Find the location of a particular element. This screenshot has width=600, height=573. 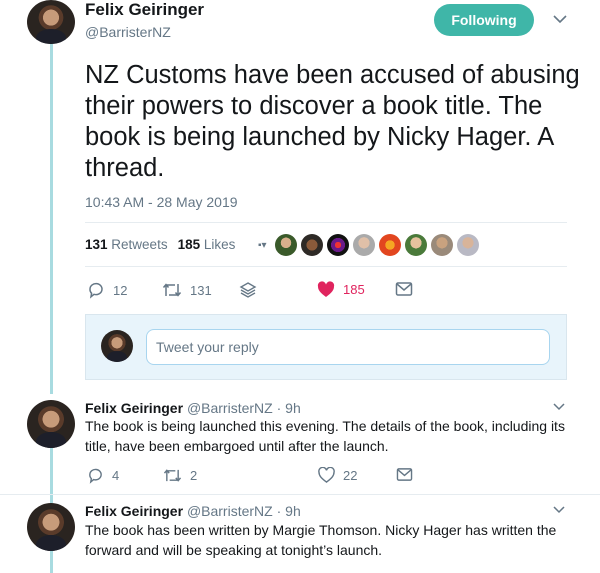

thread-line-bottom is located at coordinates (51, 561).